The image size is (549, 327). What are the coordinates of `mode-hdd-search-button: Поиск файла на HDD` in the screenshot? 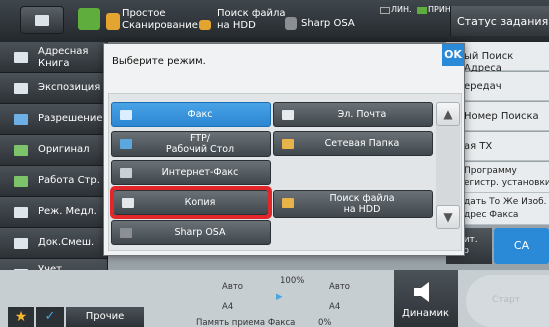 It's located at (353, 204).